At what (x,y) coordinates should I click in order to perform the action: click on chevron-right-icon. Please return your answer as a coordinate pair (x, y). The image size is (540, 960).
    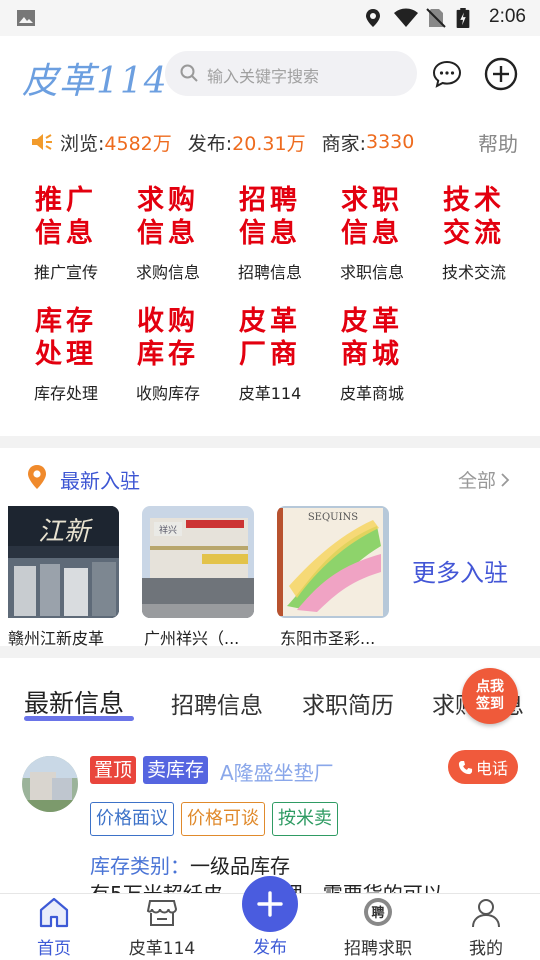
    Looking at the image, I should click on (505, 479).